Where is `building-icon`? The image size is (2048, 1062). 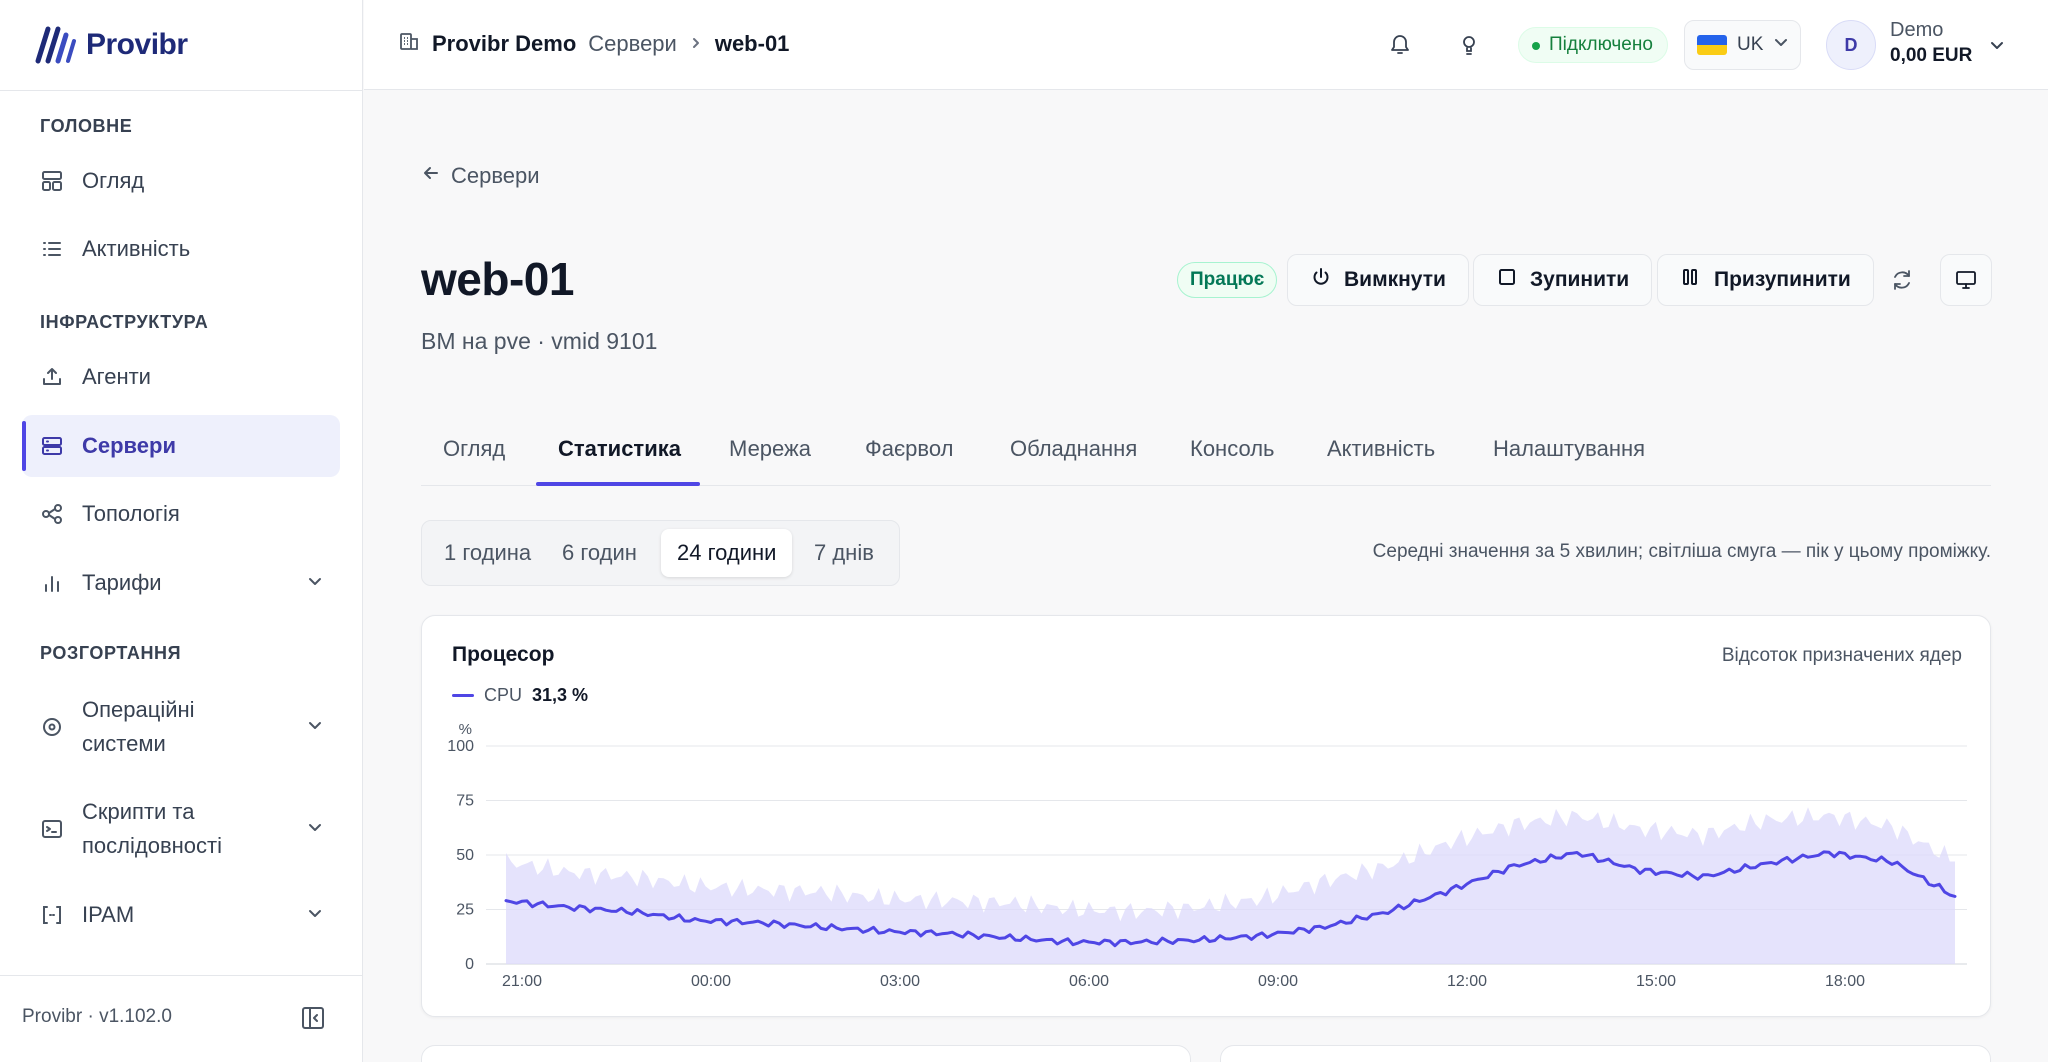 building-icon is located at coordinates (409, 44).